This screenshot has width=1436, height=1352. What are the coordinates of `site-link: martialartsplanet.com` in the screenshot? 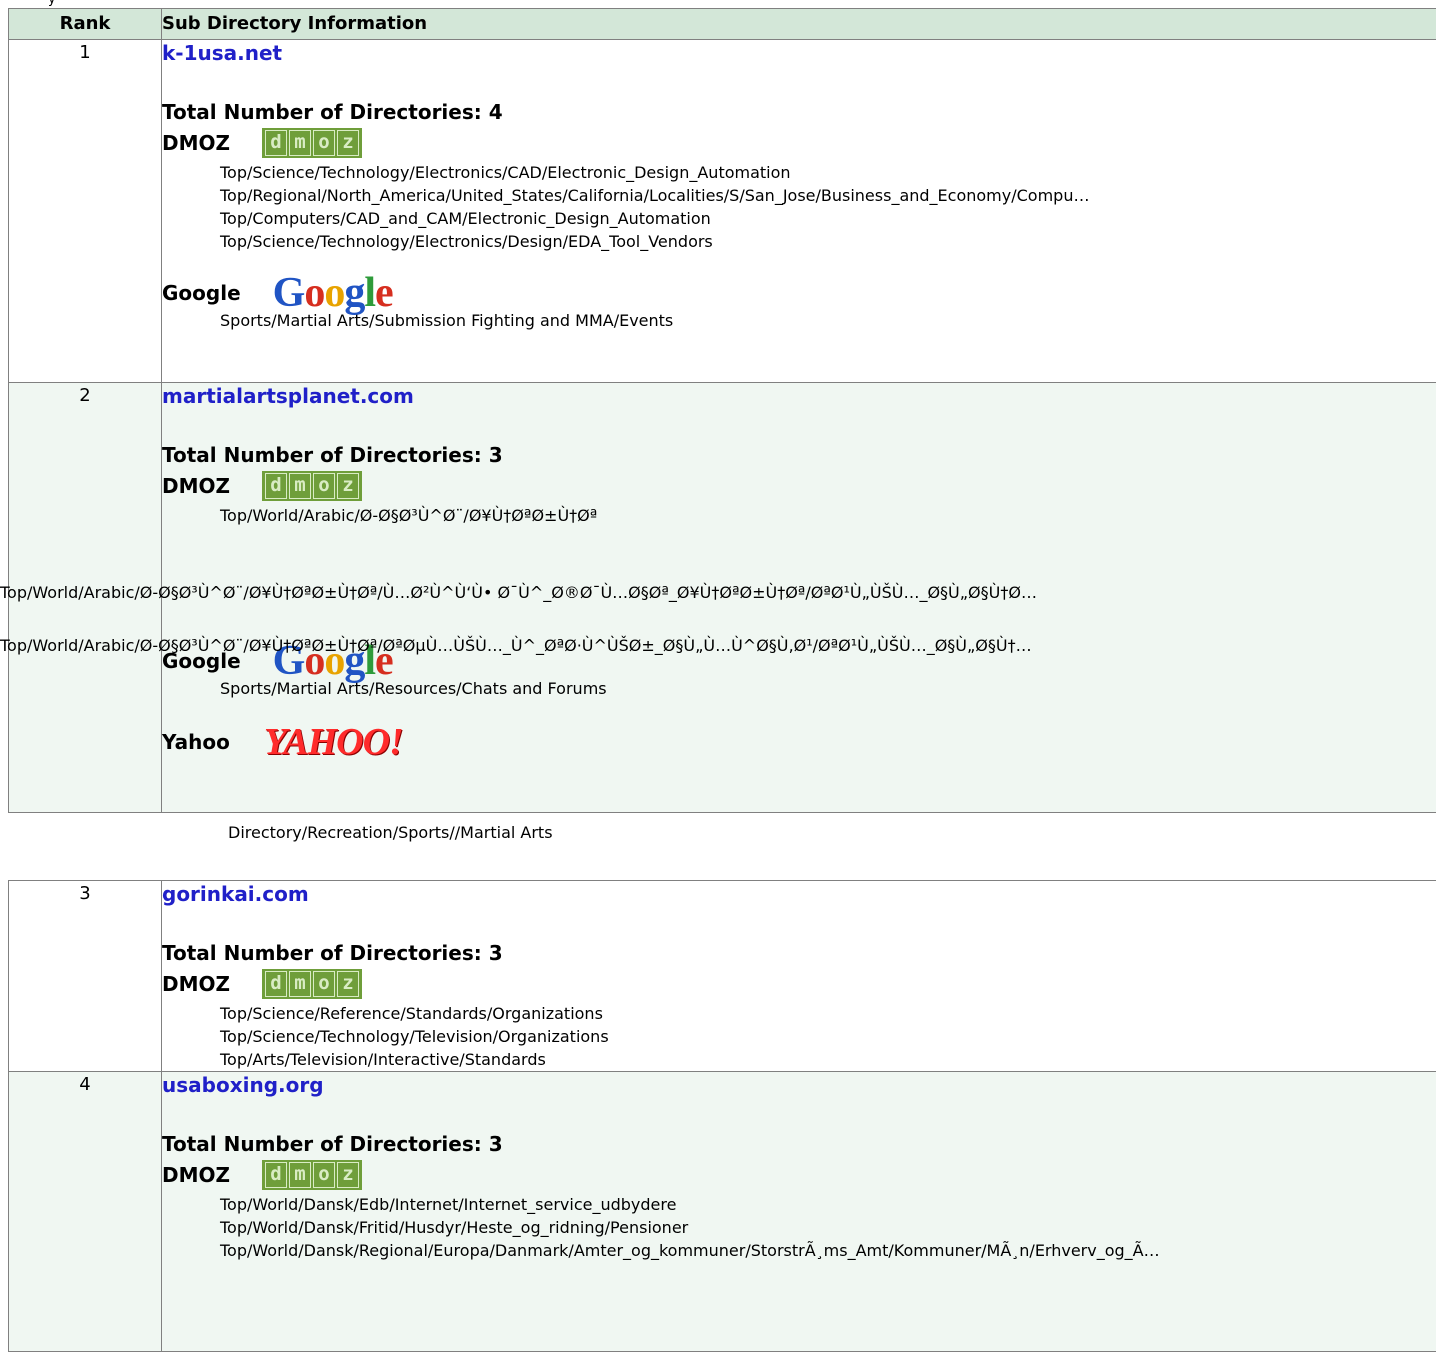 It's located at (799, 396).